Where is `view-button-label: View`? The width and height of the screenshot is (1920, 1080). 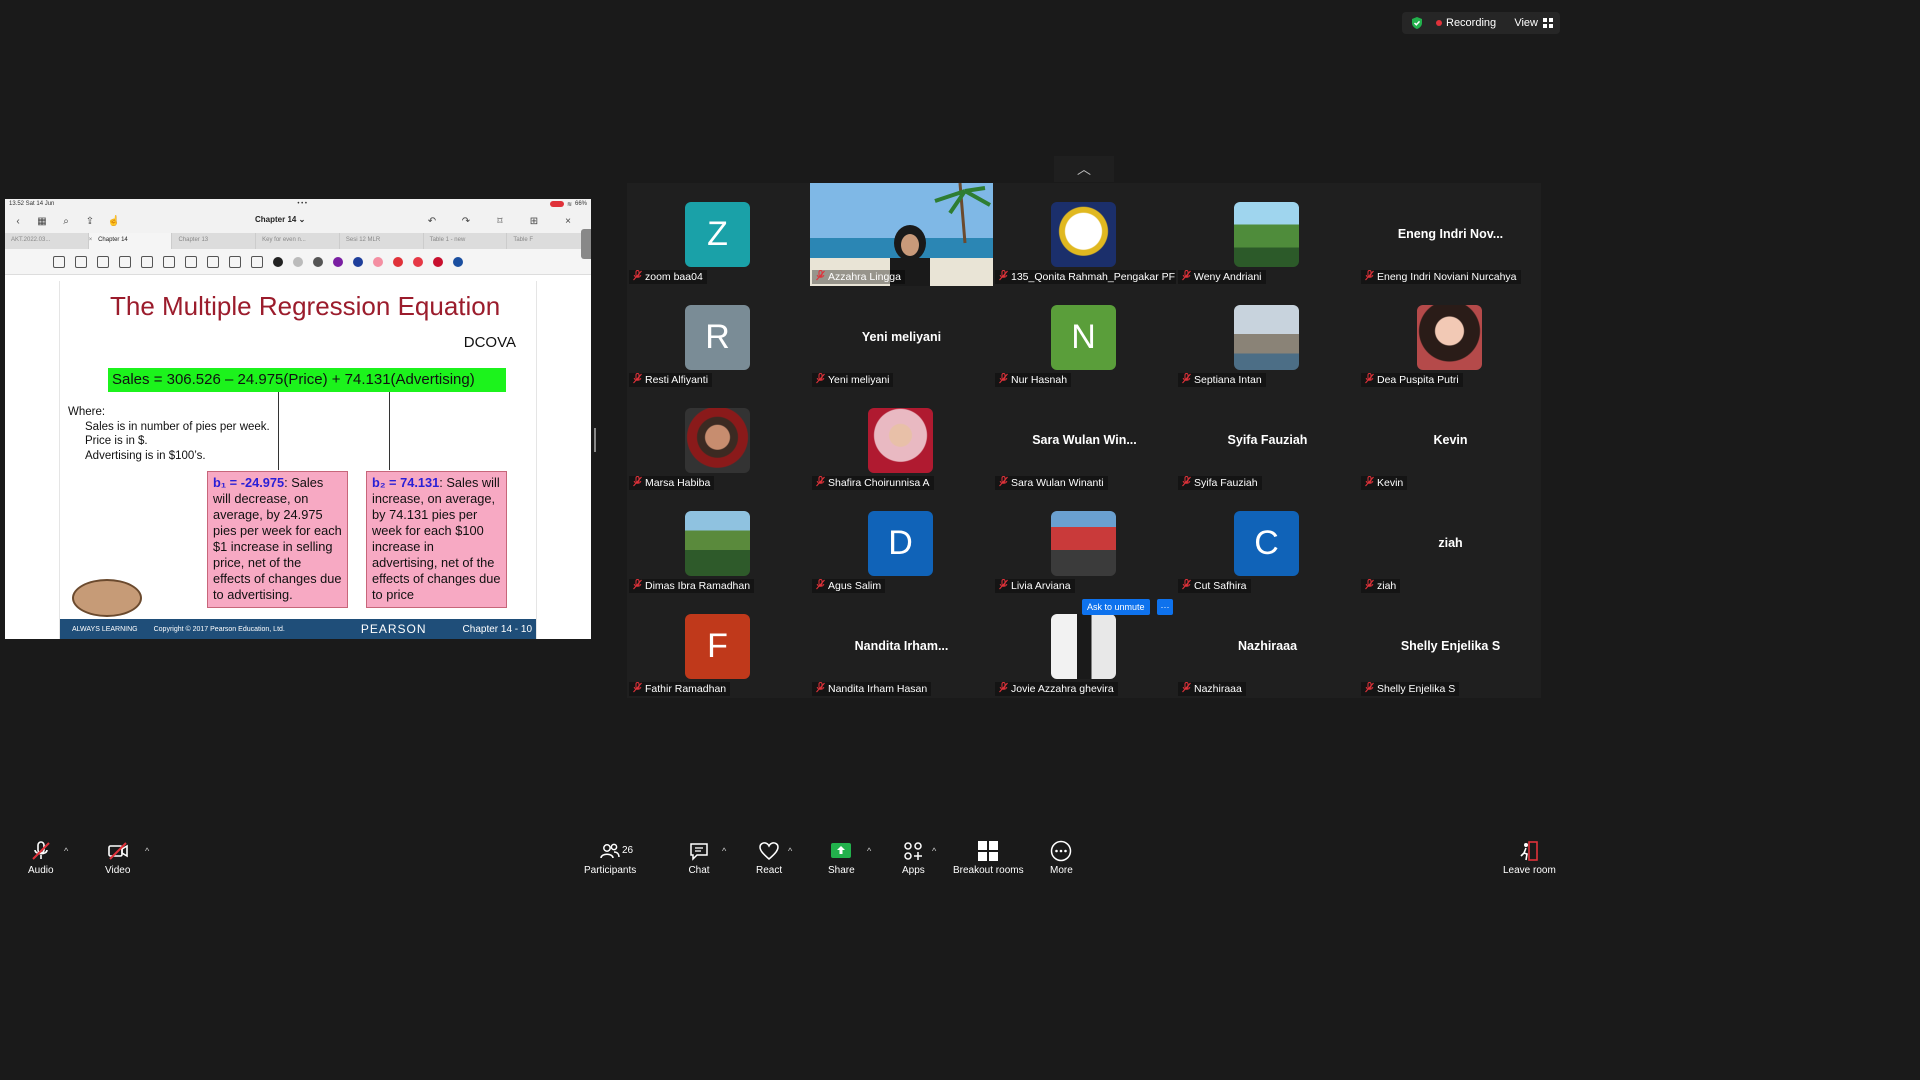 view-button-label: View is located at coordinates (1526, 23).